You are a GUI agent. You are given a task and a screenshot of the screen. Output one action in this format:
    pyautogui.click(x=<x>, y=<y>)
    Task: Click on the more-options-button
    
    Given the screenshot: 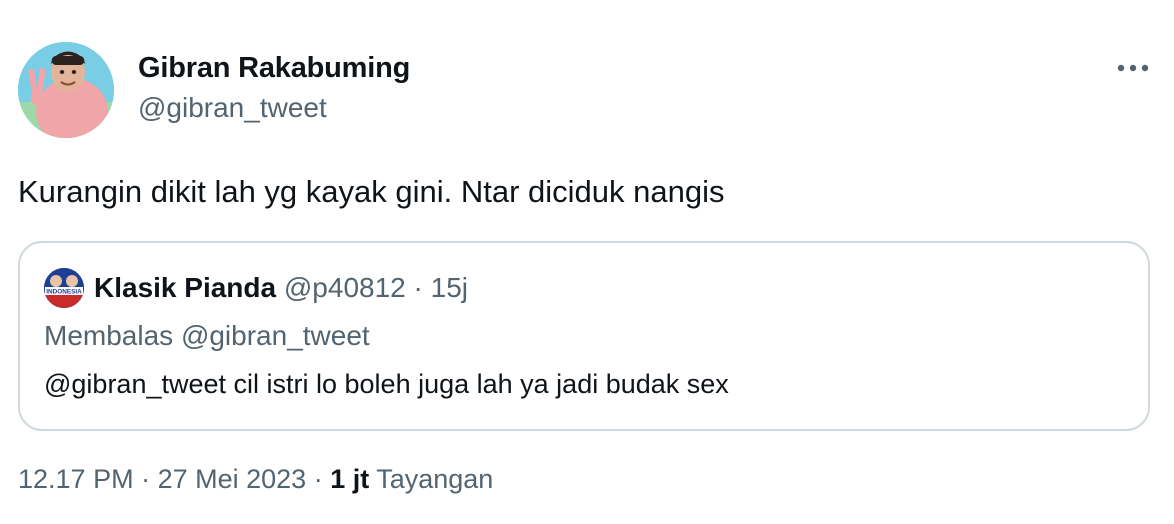 What is the action you would take?
    pyautogui.click(x=1133, y=68)
    